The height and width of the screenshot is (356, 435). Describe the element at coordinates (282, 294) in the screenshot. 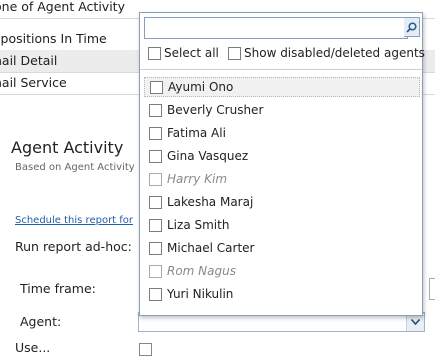

I see `agent-item: Yuri Nikulin` at that location.